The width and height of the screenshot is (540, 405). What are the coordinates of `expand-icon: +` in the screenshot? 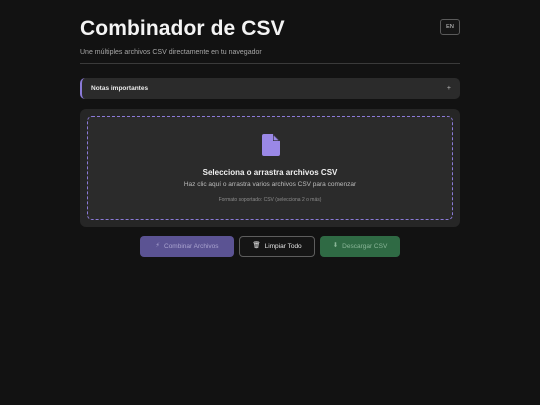 It's located at (449, 88).